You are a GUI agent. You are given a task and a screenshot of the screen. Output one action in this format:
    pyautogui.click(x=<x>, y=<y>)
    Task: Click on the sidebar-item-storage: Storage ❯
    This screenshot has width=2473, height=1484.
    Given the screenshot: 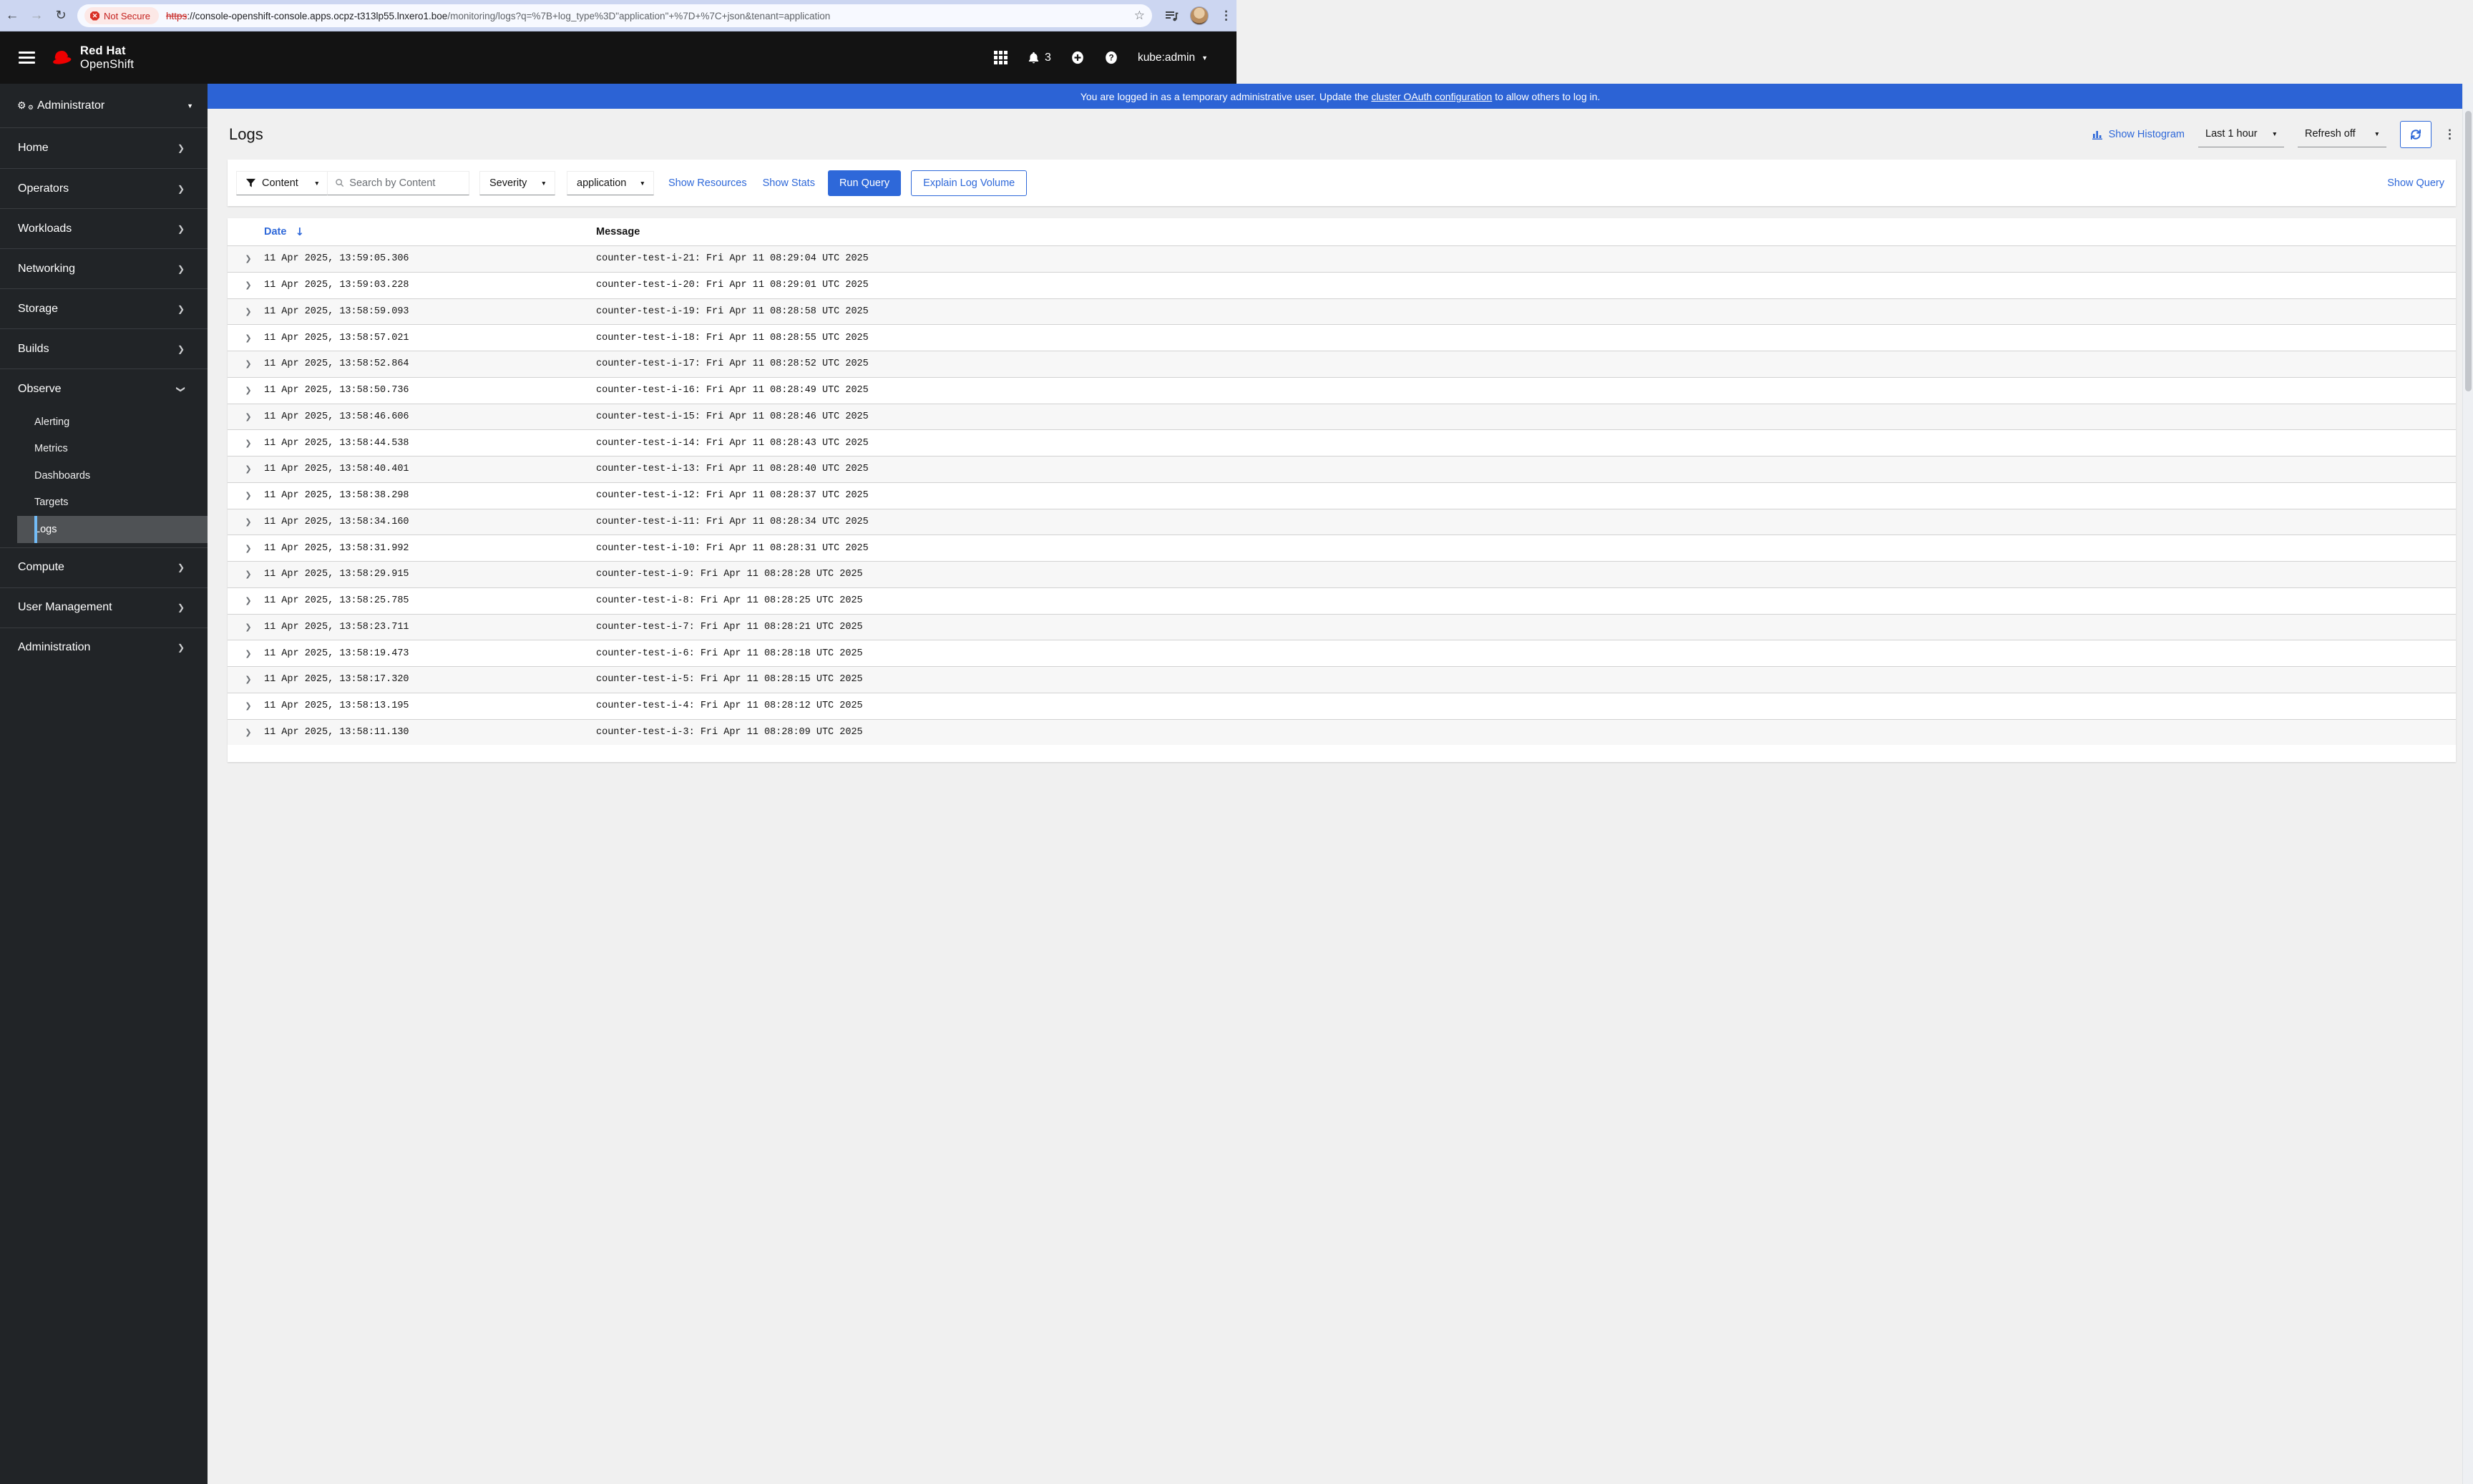 What is the action you would take?
    pyautogui.click(x=104, y=308)
    